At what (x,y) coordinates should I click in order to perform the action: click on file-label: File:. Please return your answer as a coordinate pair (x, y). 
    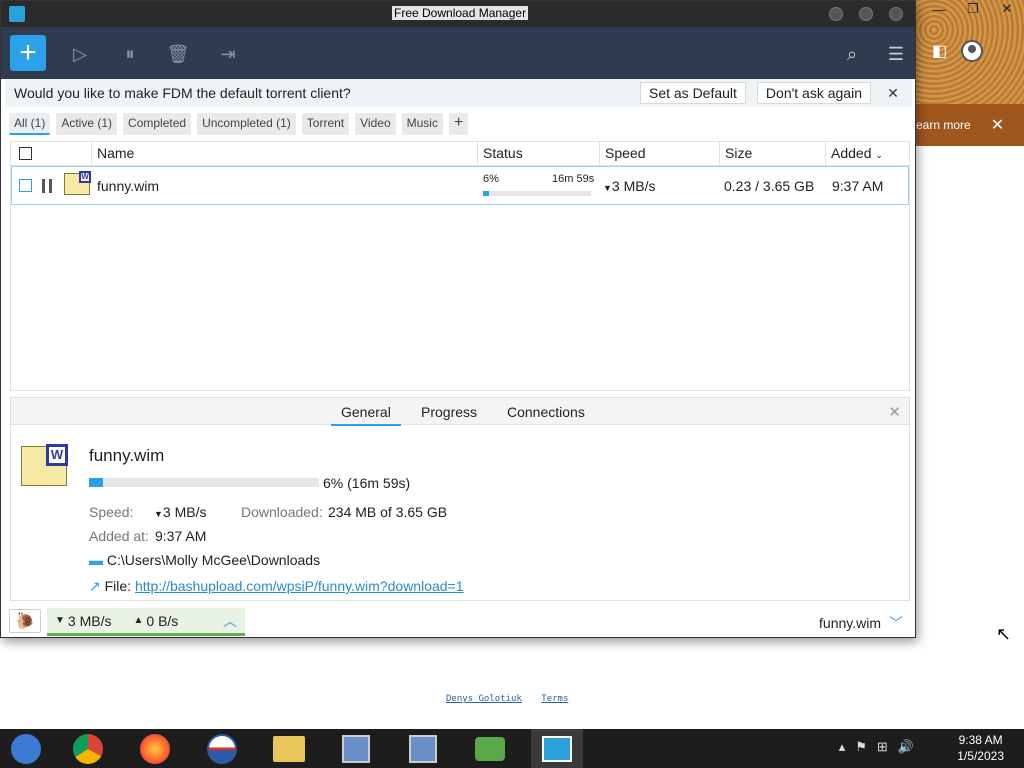
    Looking at the image, I should click on (118, 586).